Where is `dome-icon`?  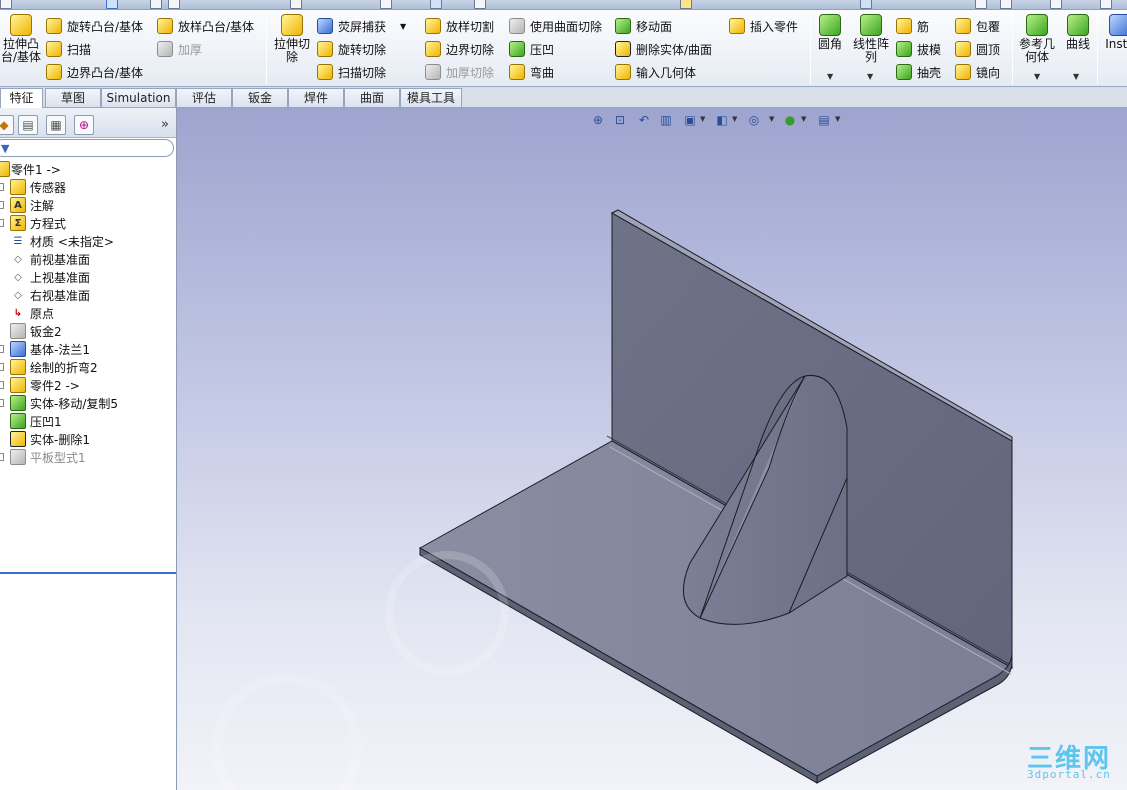
dome-icon is located at coordinates (963, 49).